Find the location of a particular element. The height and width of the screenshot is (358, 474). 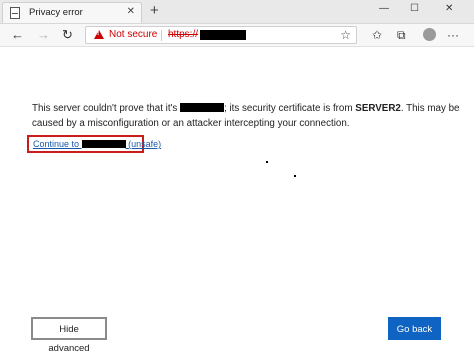

tab-title: Privacy error is located at coordinates (56, 12).